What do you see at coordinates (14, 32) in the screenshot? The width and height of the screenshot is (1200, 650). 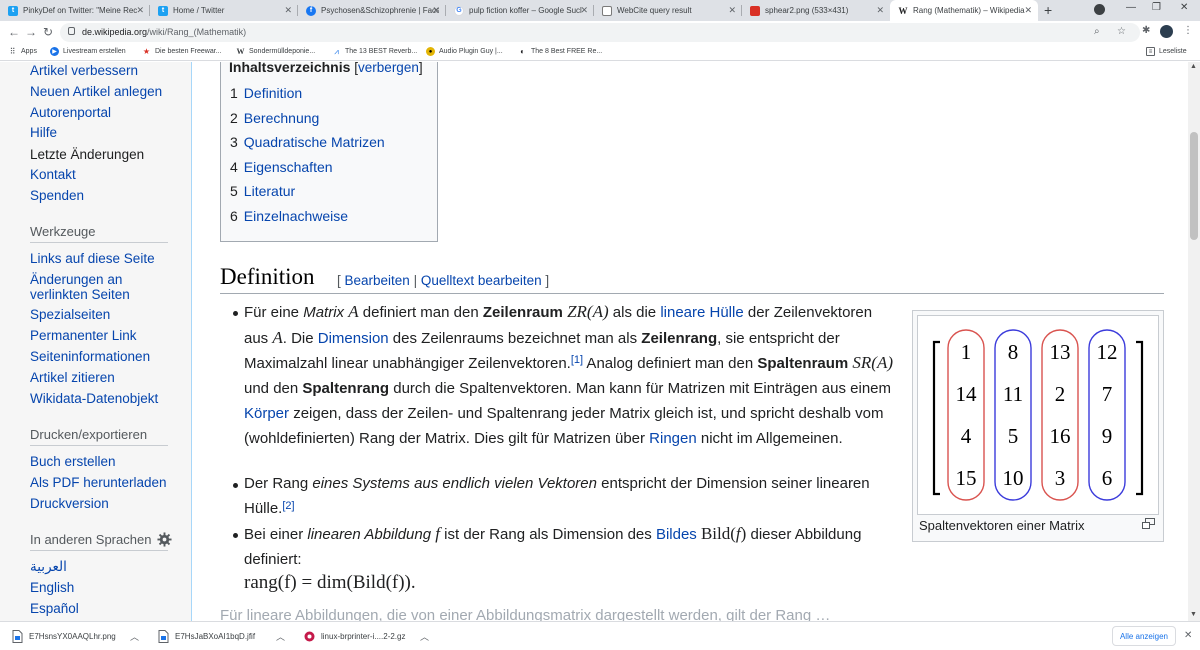 I see `back-icon: ←` at bounding box center [14, 32].